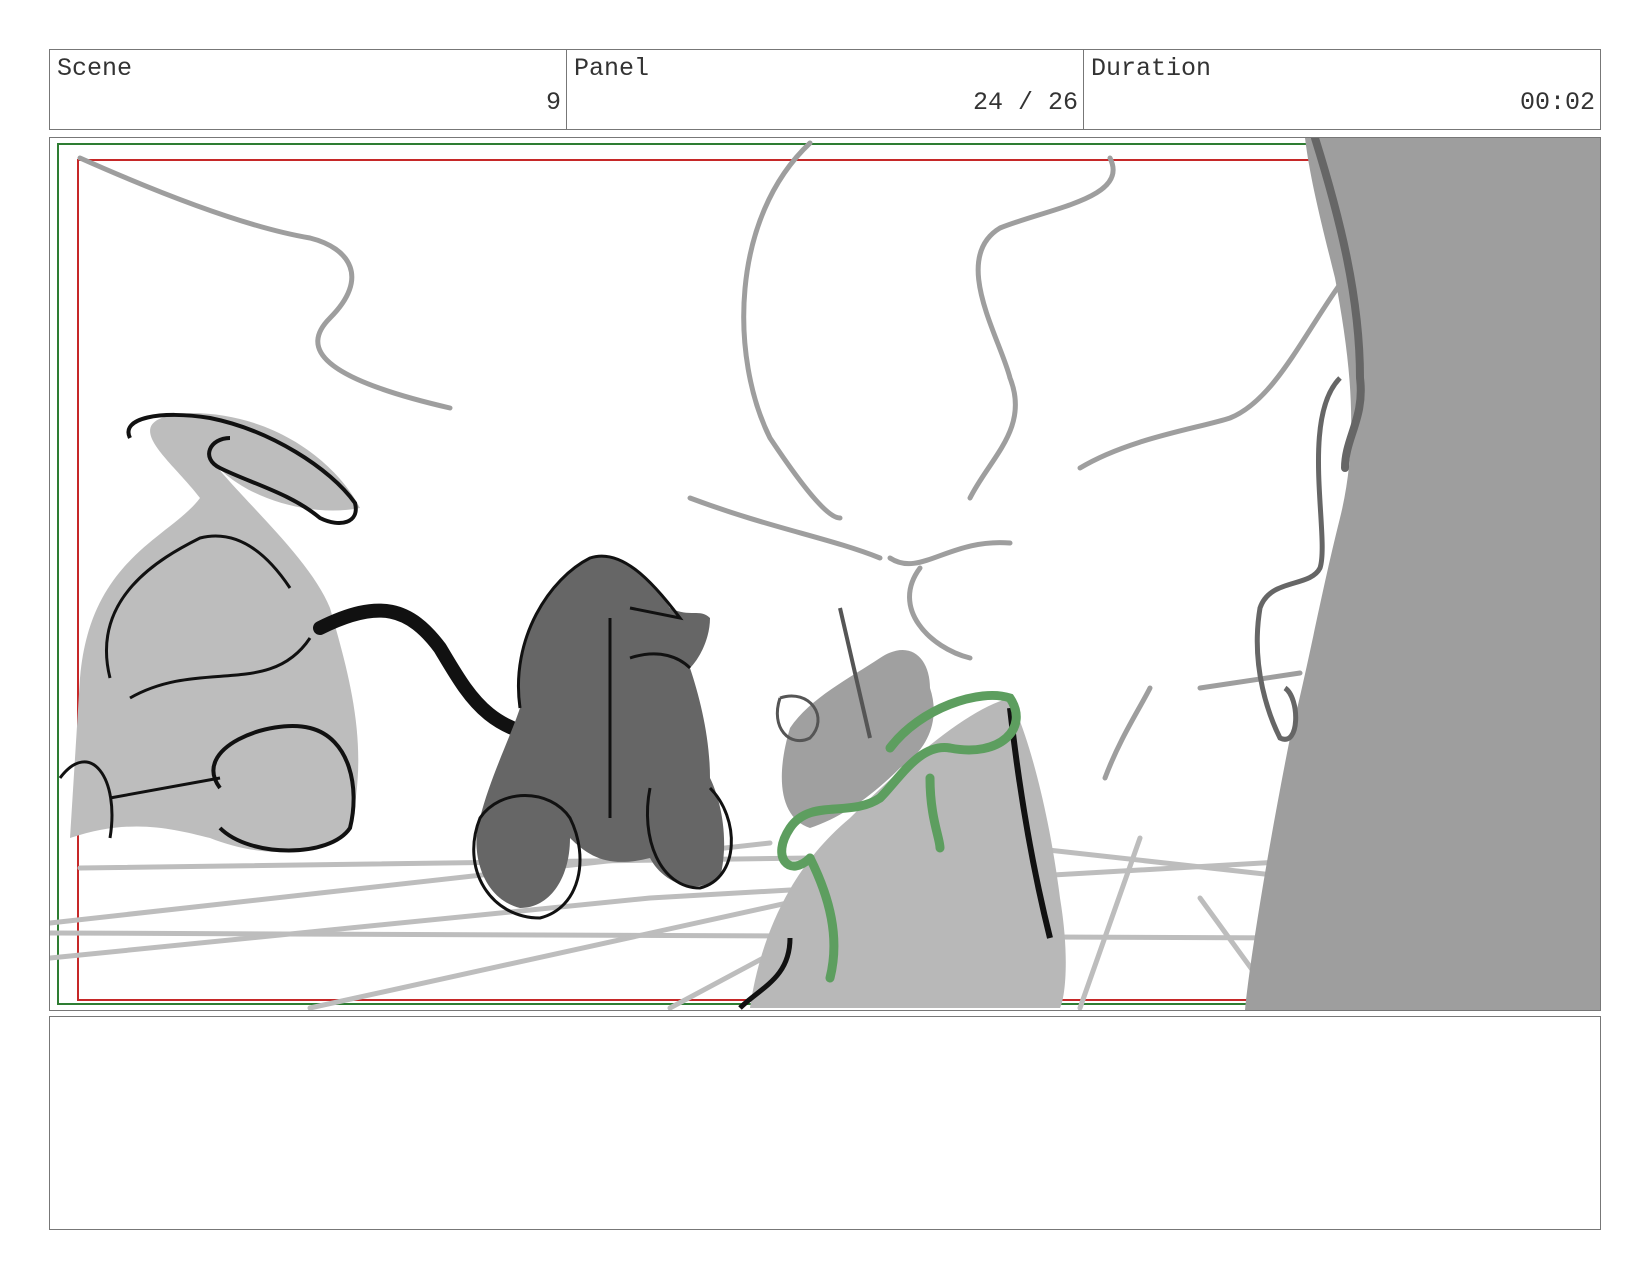  I want to click on panel-label: Panel, so click(612, 68).